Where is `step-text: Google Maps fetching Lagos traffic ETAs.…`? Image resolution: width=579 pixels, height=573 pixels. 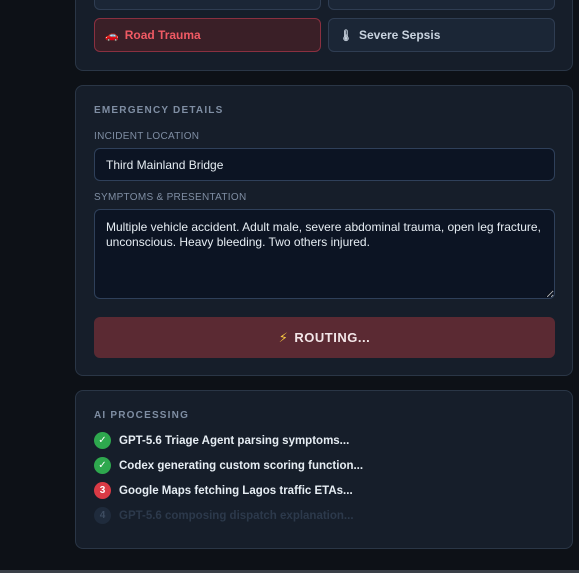
step-text: Google Maps fetching Lagos traffic ETAs.… is located at coordinates (236, 490).